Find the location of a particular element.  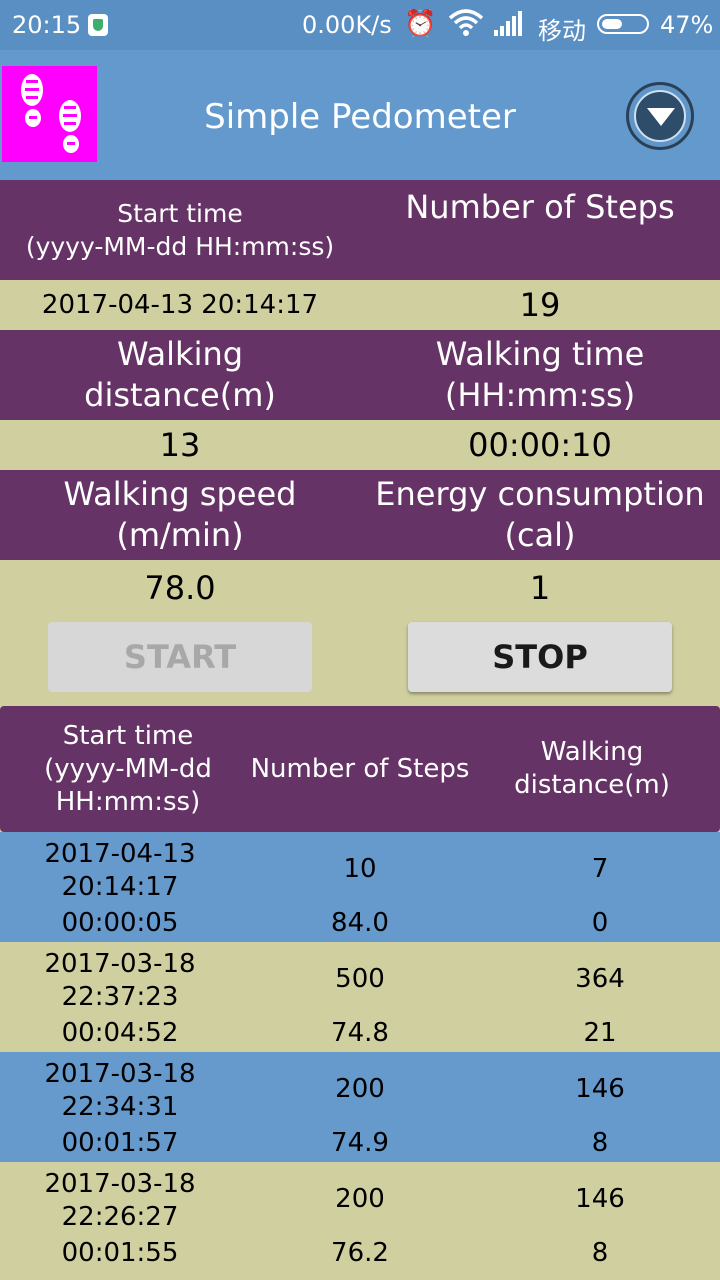

history-duration: 00:04:52 is located at coordinates (120, 1033).